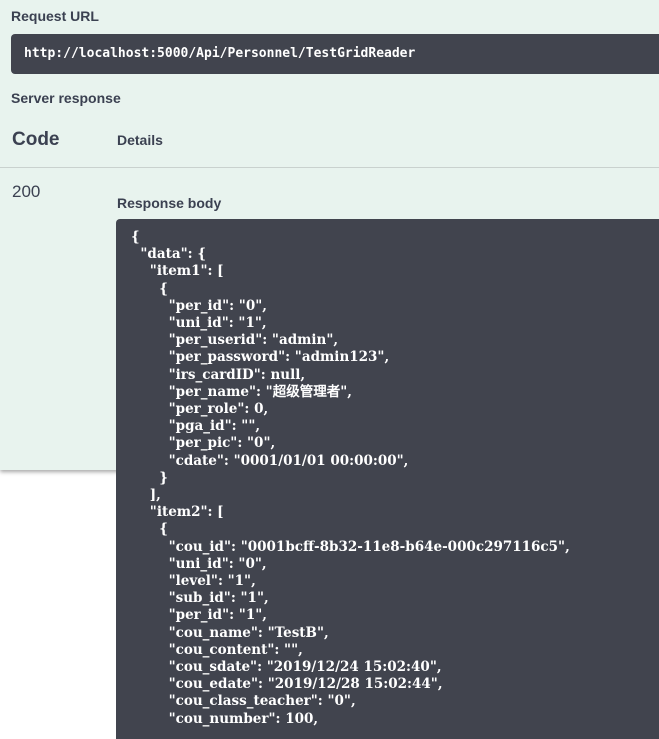 Image resolution: width=659 pixels, height=739 pixels. Describe the element at coordinates (177, 271) in the screenshot. I see `response-body-line: "item1": [` at that location.